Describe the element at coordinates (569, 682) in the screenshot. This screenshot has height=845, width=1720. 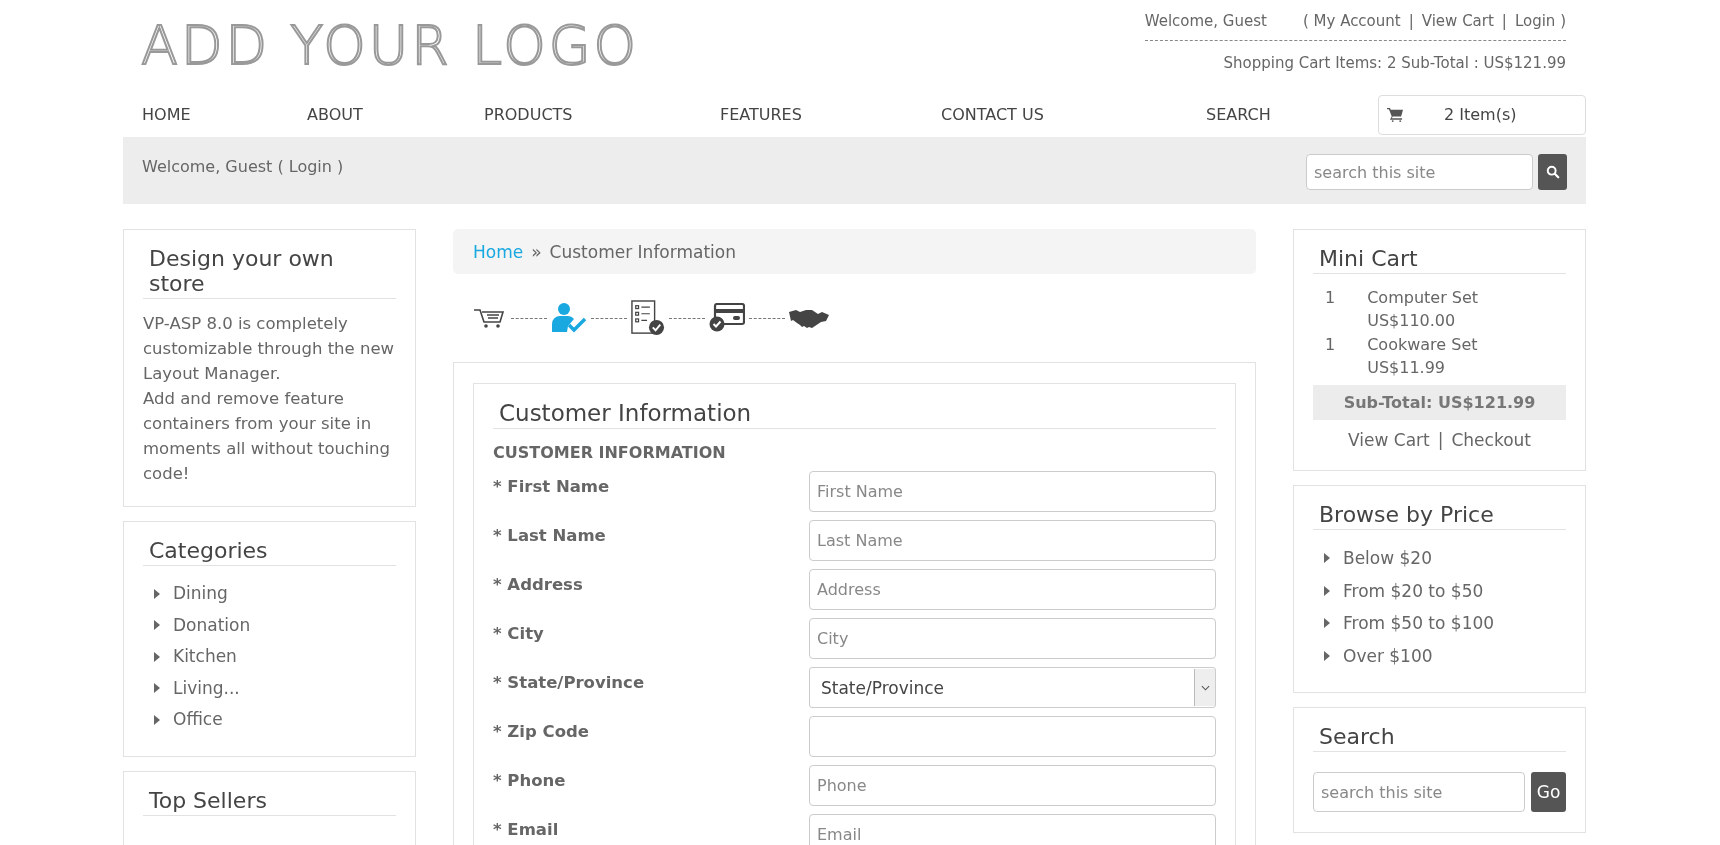
I see `field-label: * State/Province` at that location.